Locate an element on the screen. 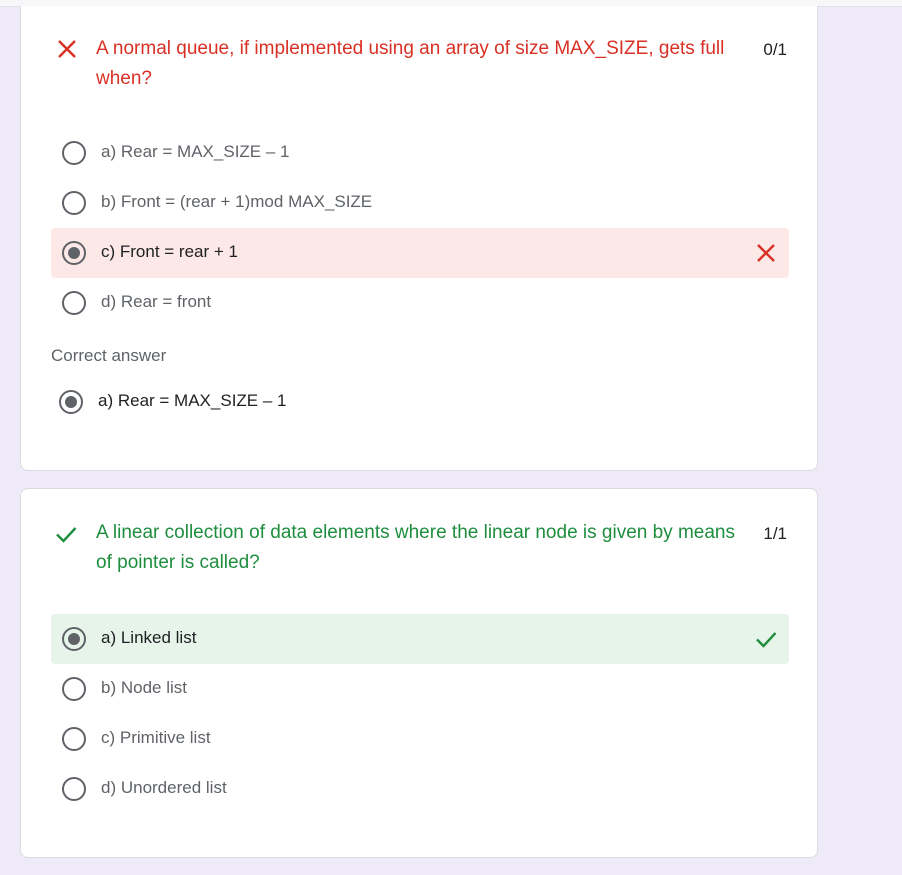  option-a-selected-correct: a) Linked list is located at coordinates (420, 639).